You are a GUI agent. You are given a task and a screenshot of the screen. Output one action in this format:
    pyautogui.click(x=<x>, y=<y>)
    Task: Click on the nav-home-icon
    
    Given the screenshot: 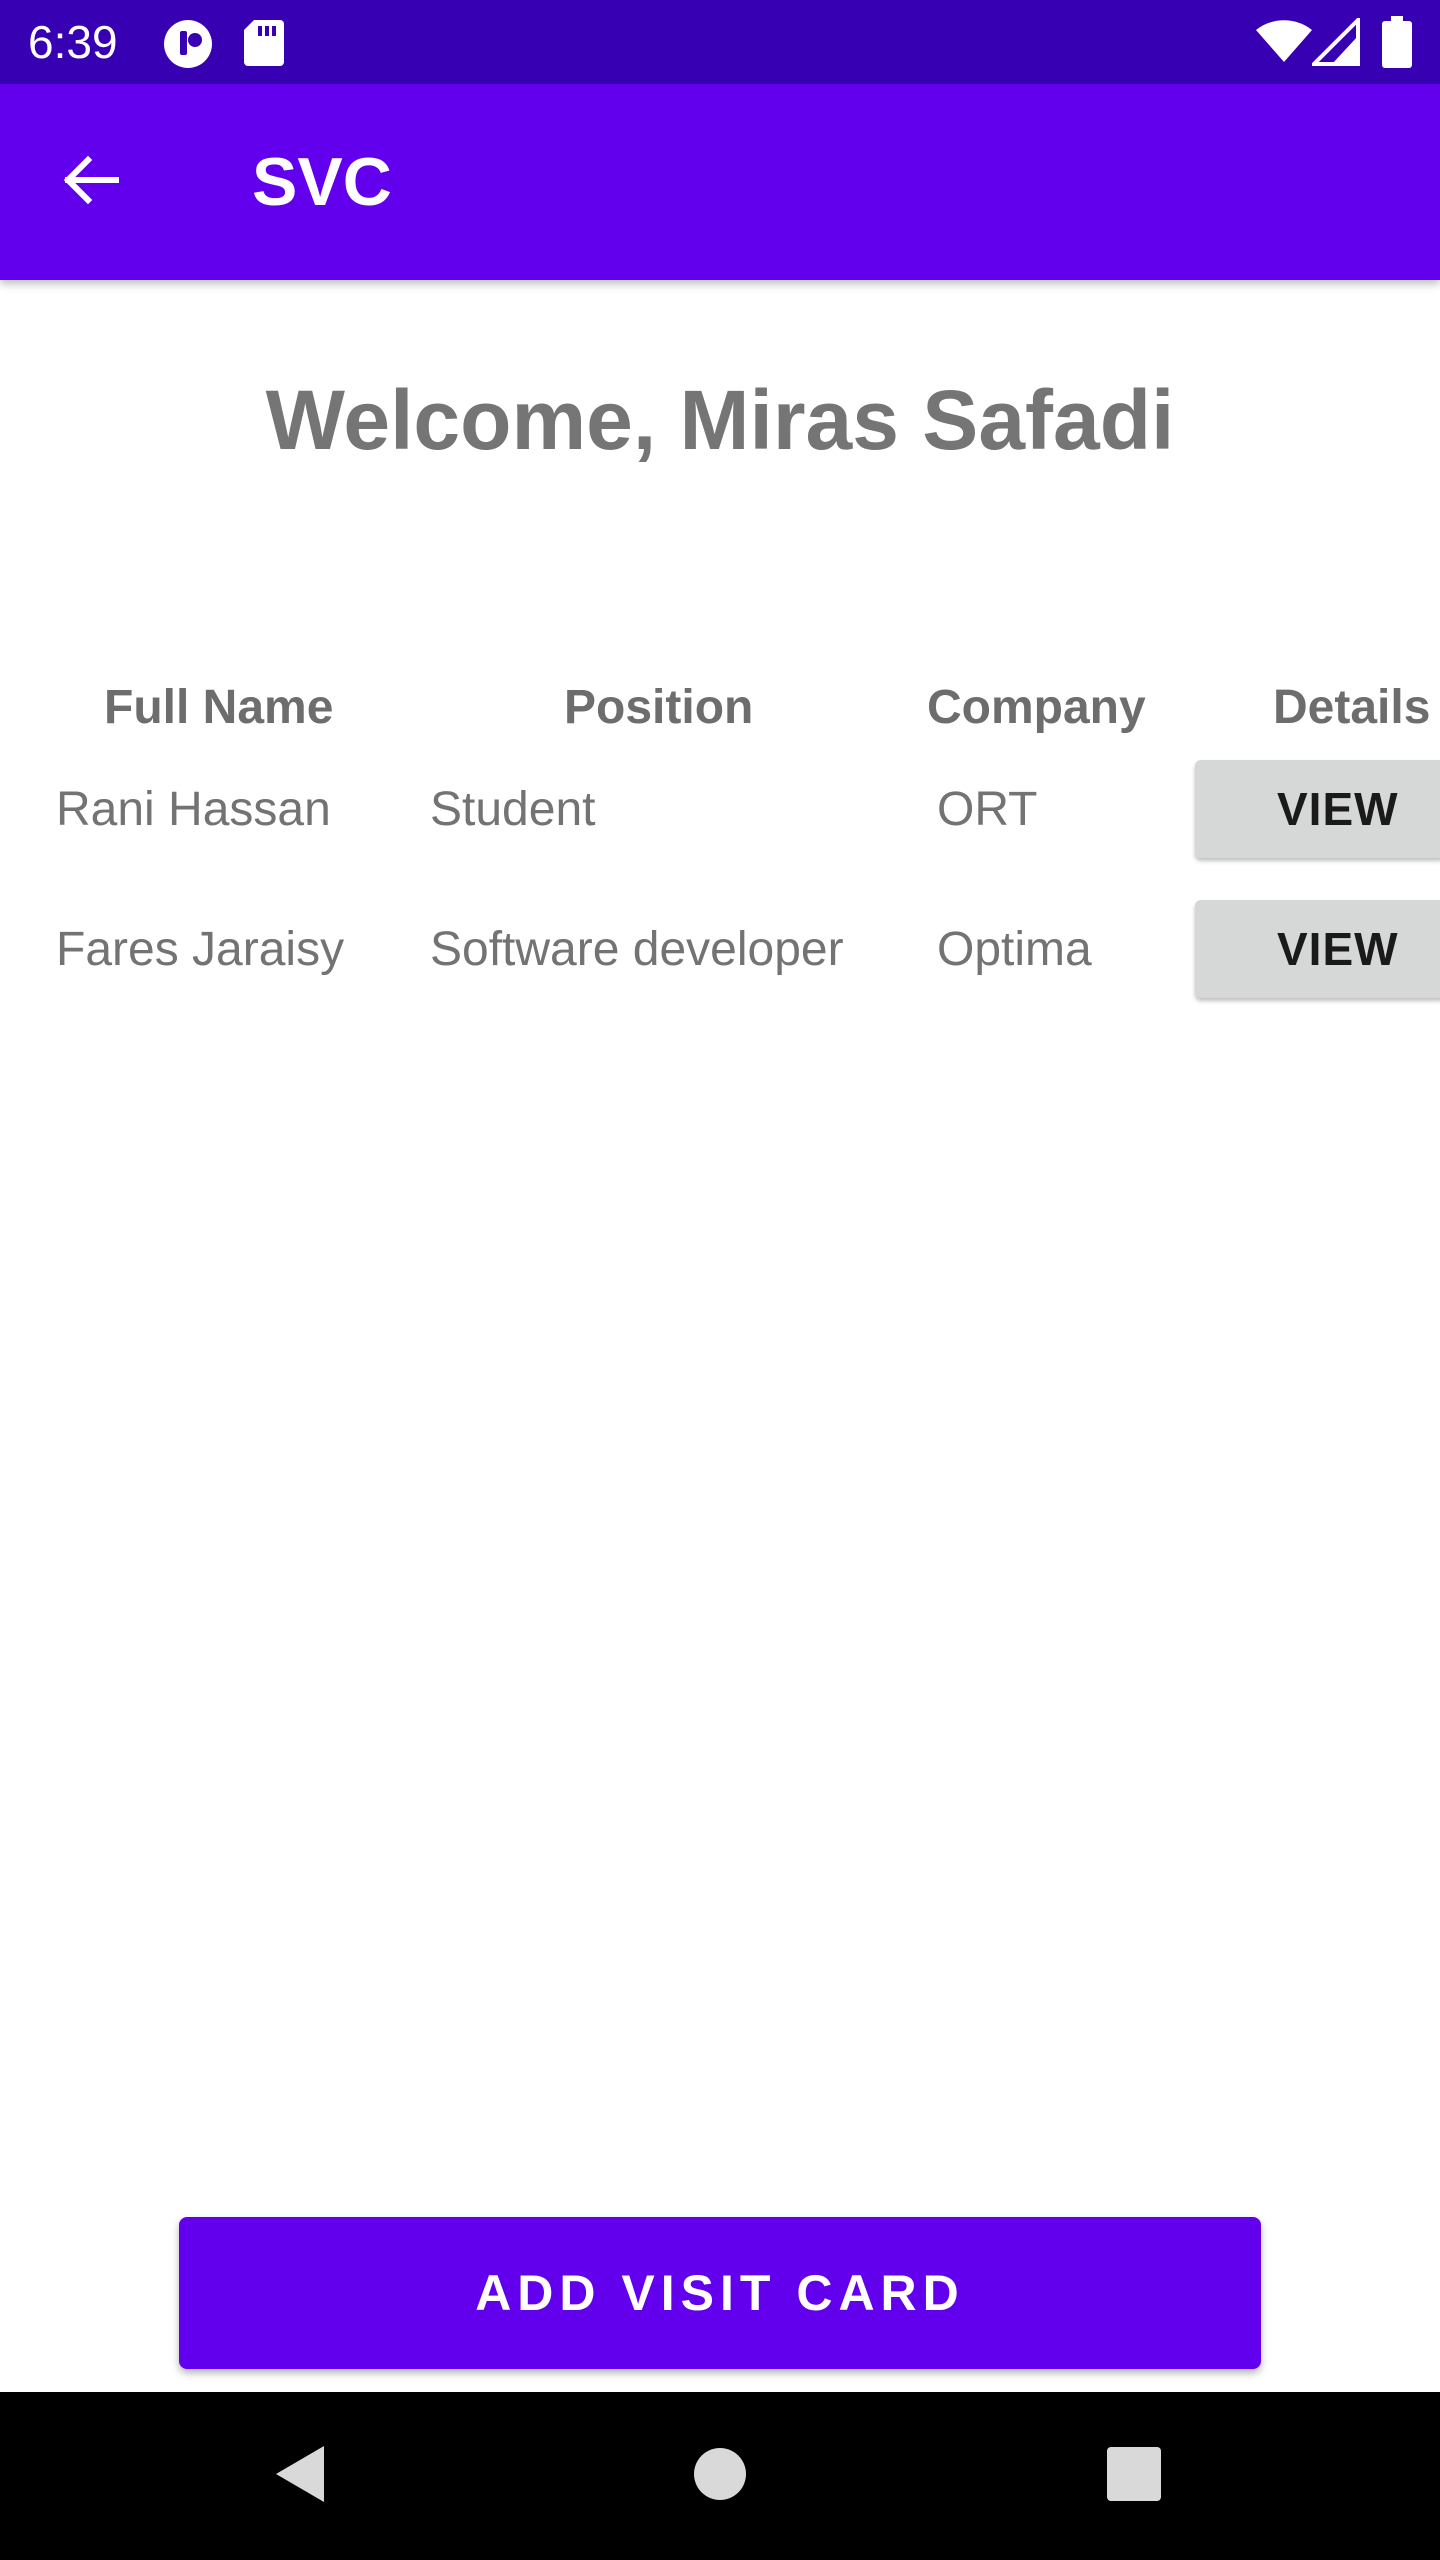 What is the action you would take?
    pyautogui.click(x=720, y=2476)
    